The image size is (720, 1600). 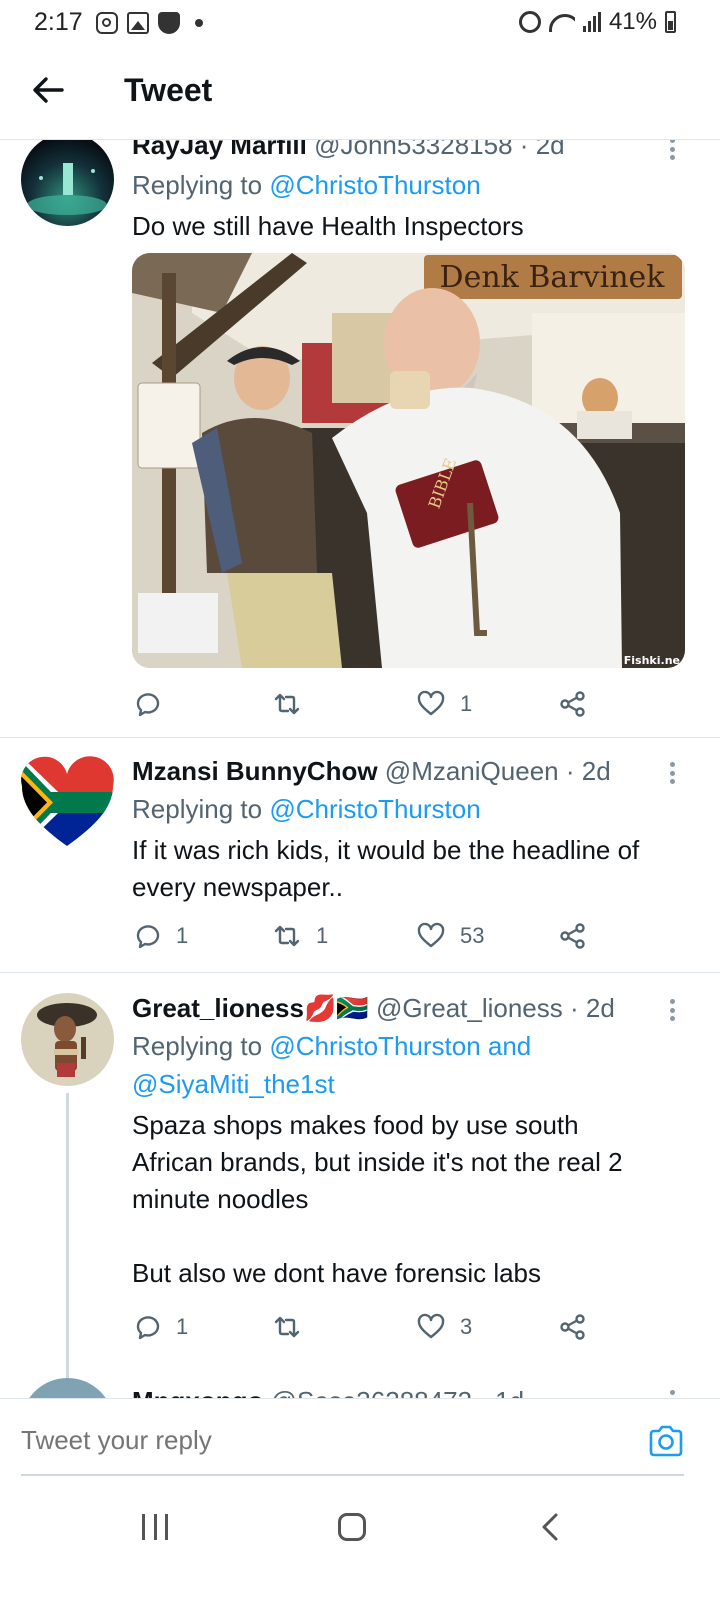 I want to click on tweet-actions: 1, so click(x=392, y=704).